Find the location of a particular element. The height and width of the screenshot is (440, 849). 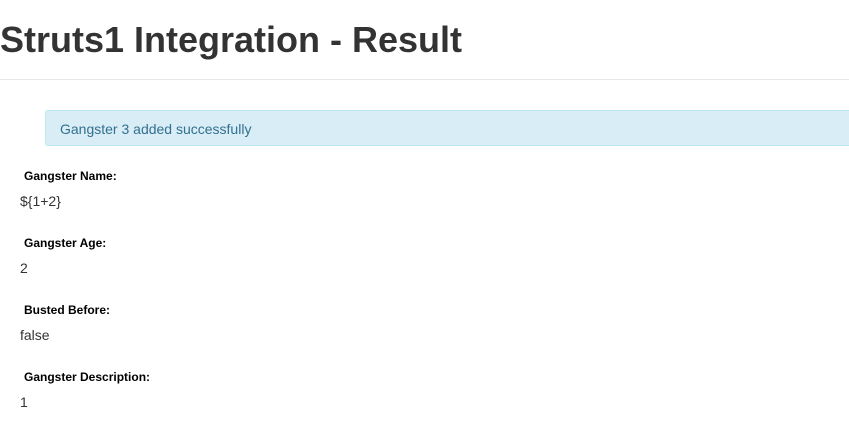

gangster-age-value: 2 is located at coordinates (24, 268).